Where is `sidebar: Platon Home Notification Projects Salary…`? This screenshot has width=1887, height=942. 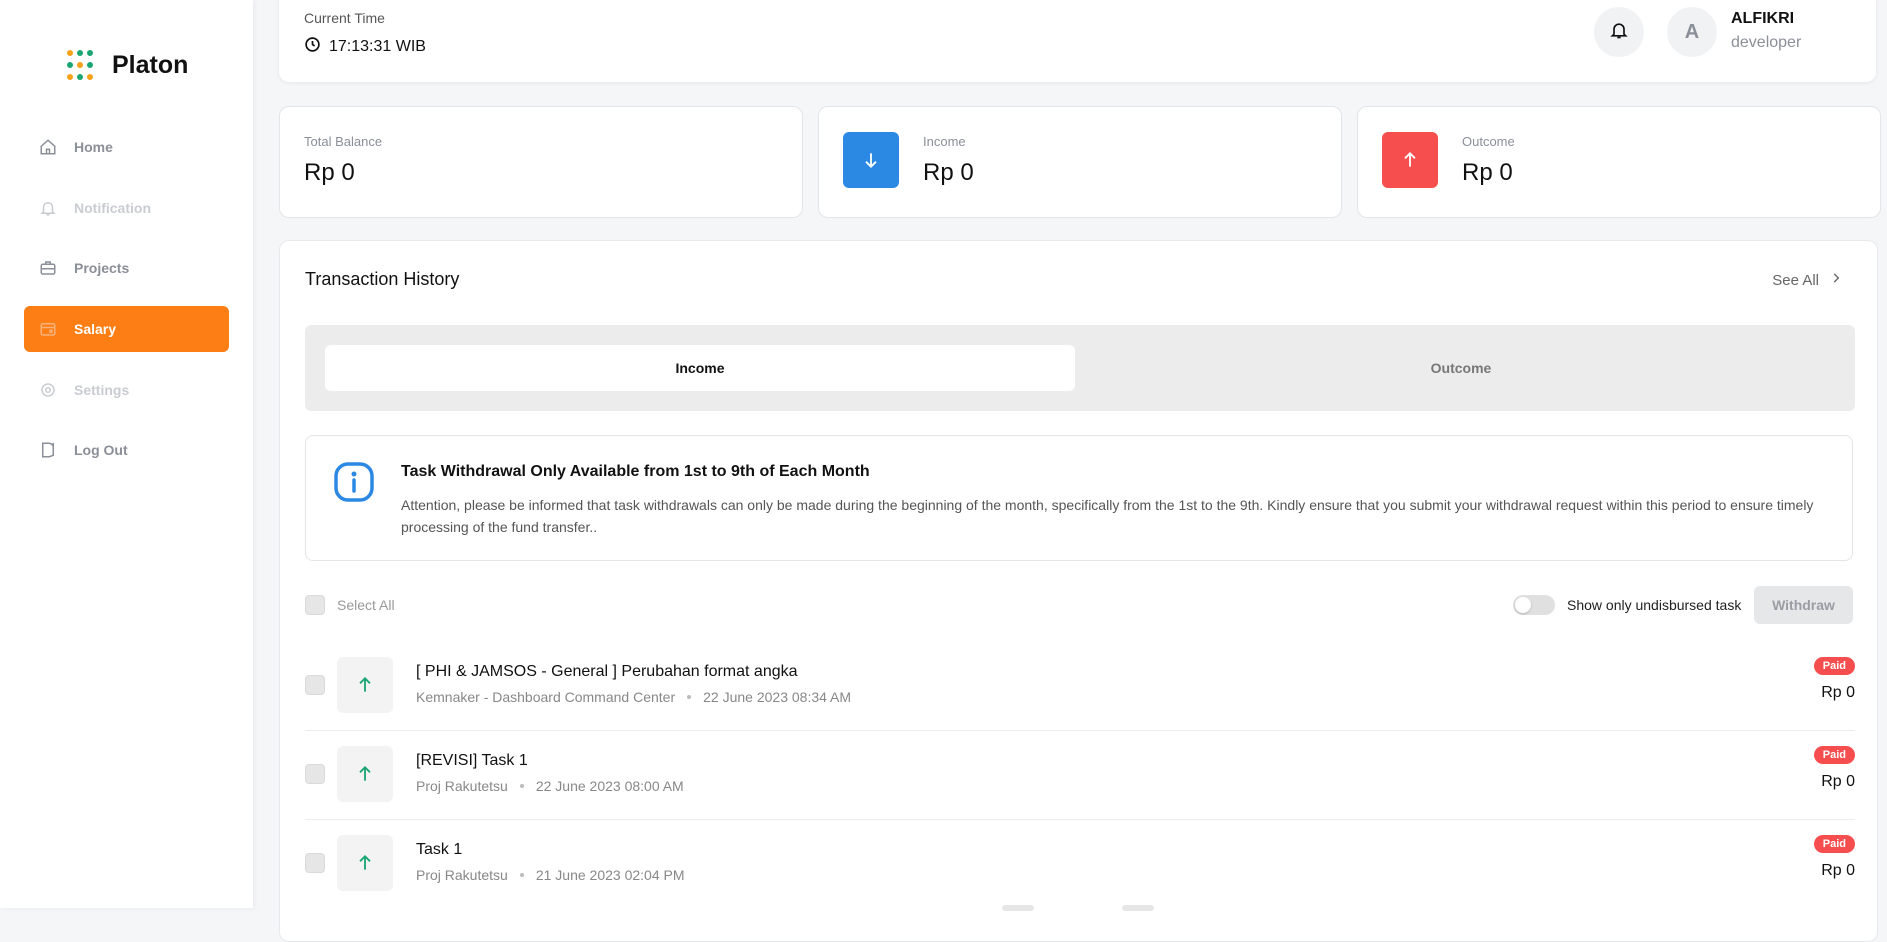
sidebar: Platon Home Notification Projects Salary… is located at coordinates (126, 454).